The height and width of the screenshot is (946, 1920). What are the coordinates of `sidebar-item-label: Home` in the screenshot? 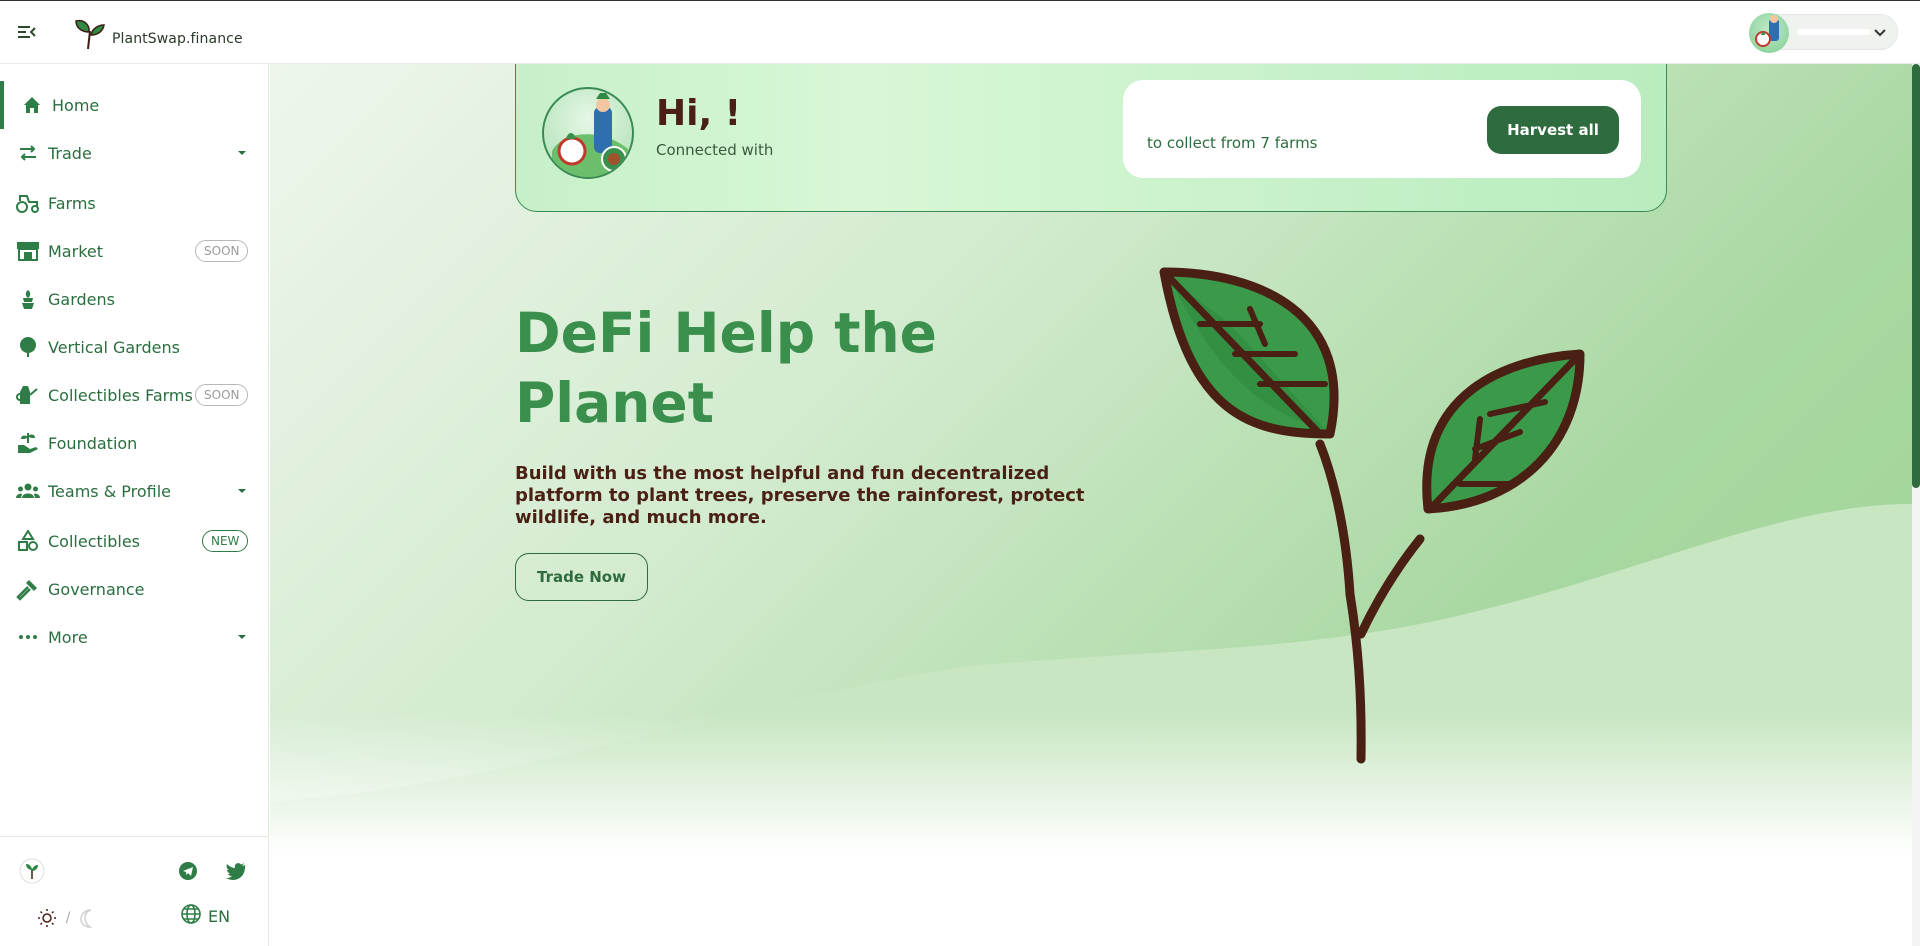 It's located at (76, 105).